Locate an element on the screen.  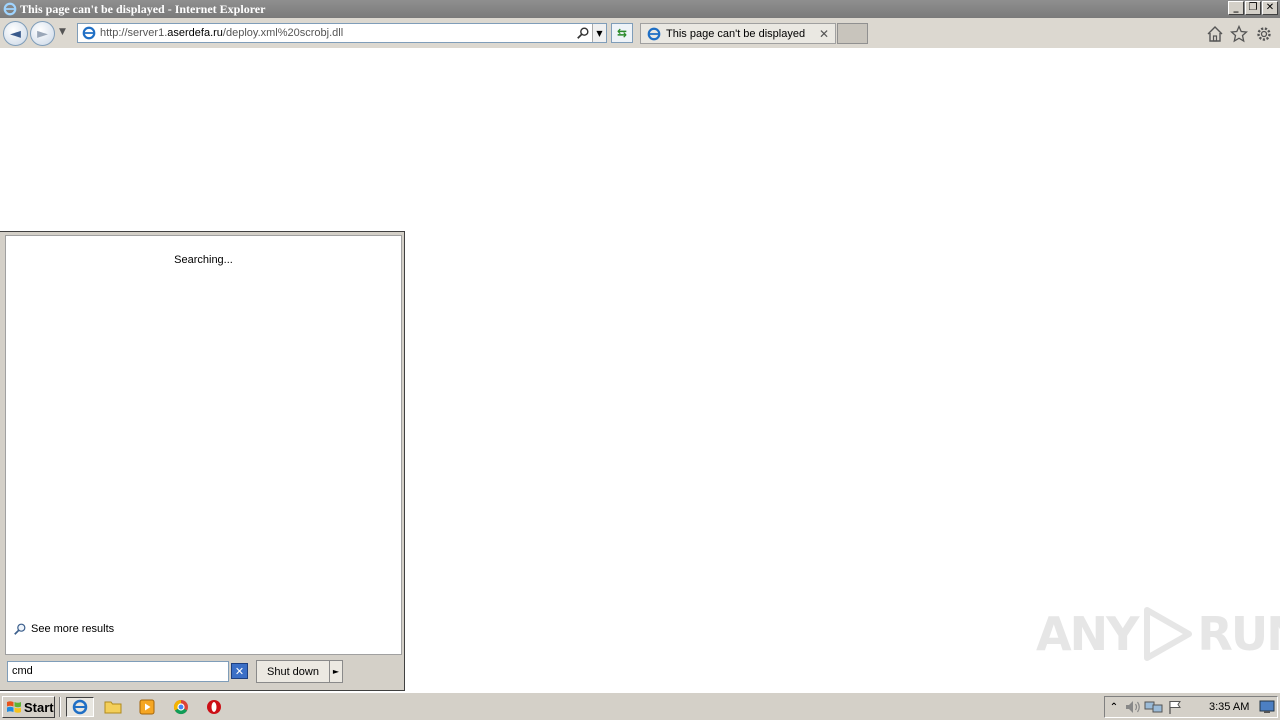
gear-icon is located at coordinates (1264, 34).